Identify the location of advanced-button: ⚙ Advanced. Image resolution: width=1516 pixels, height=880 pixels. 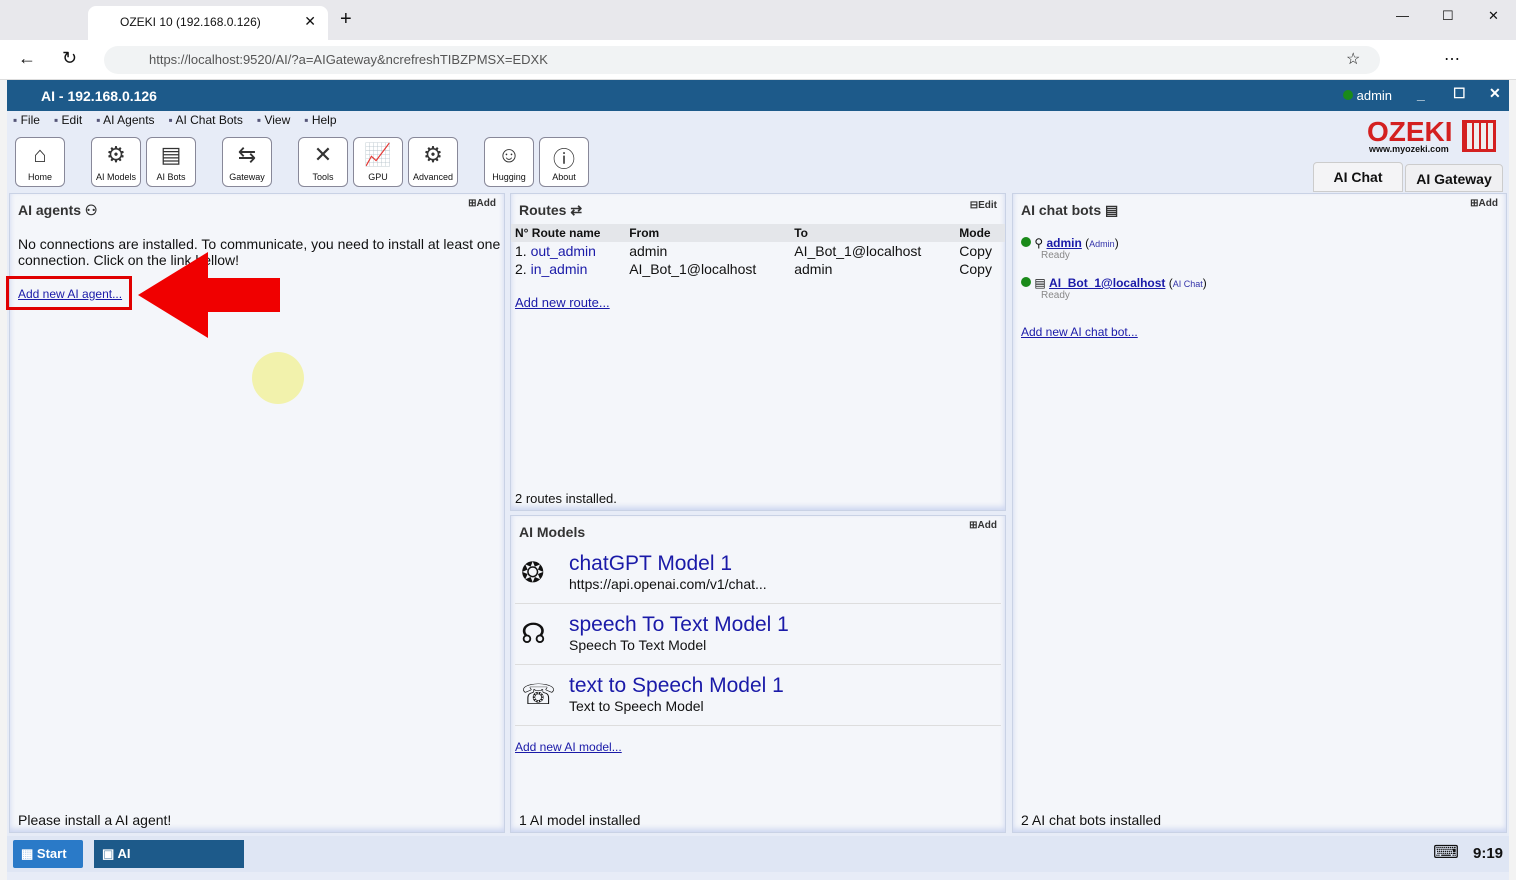
(433, 162).